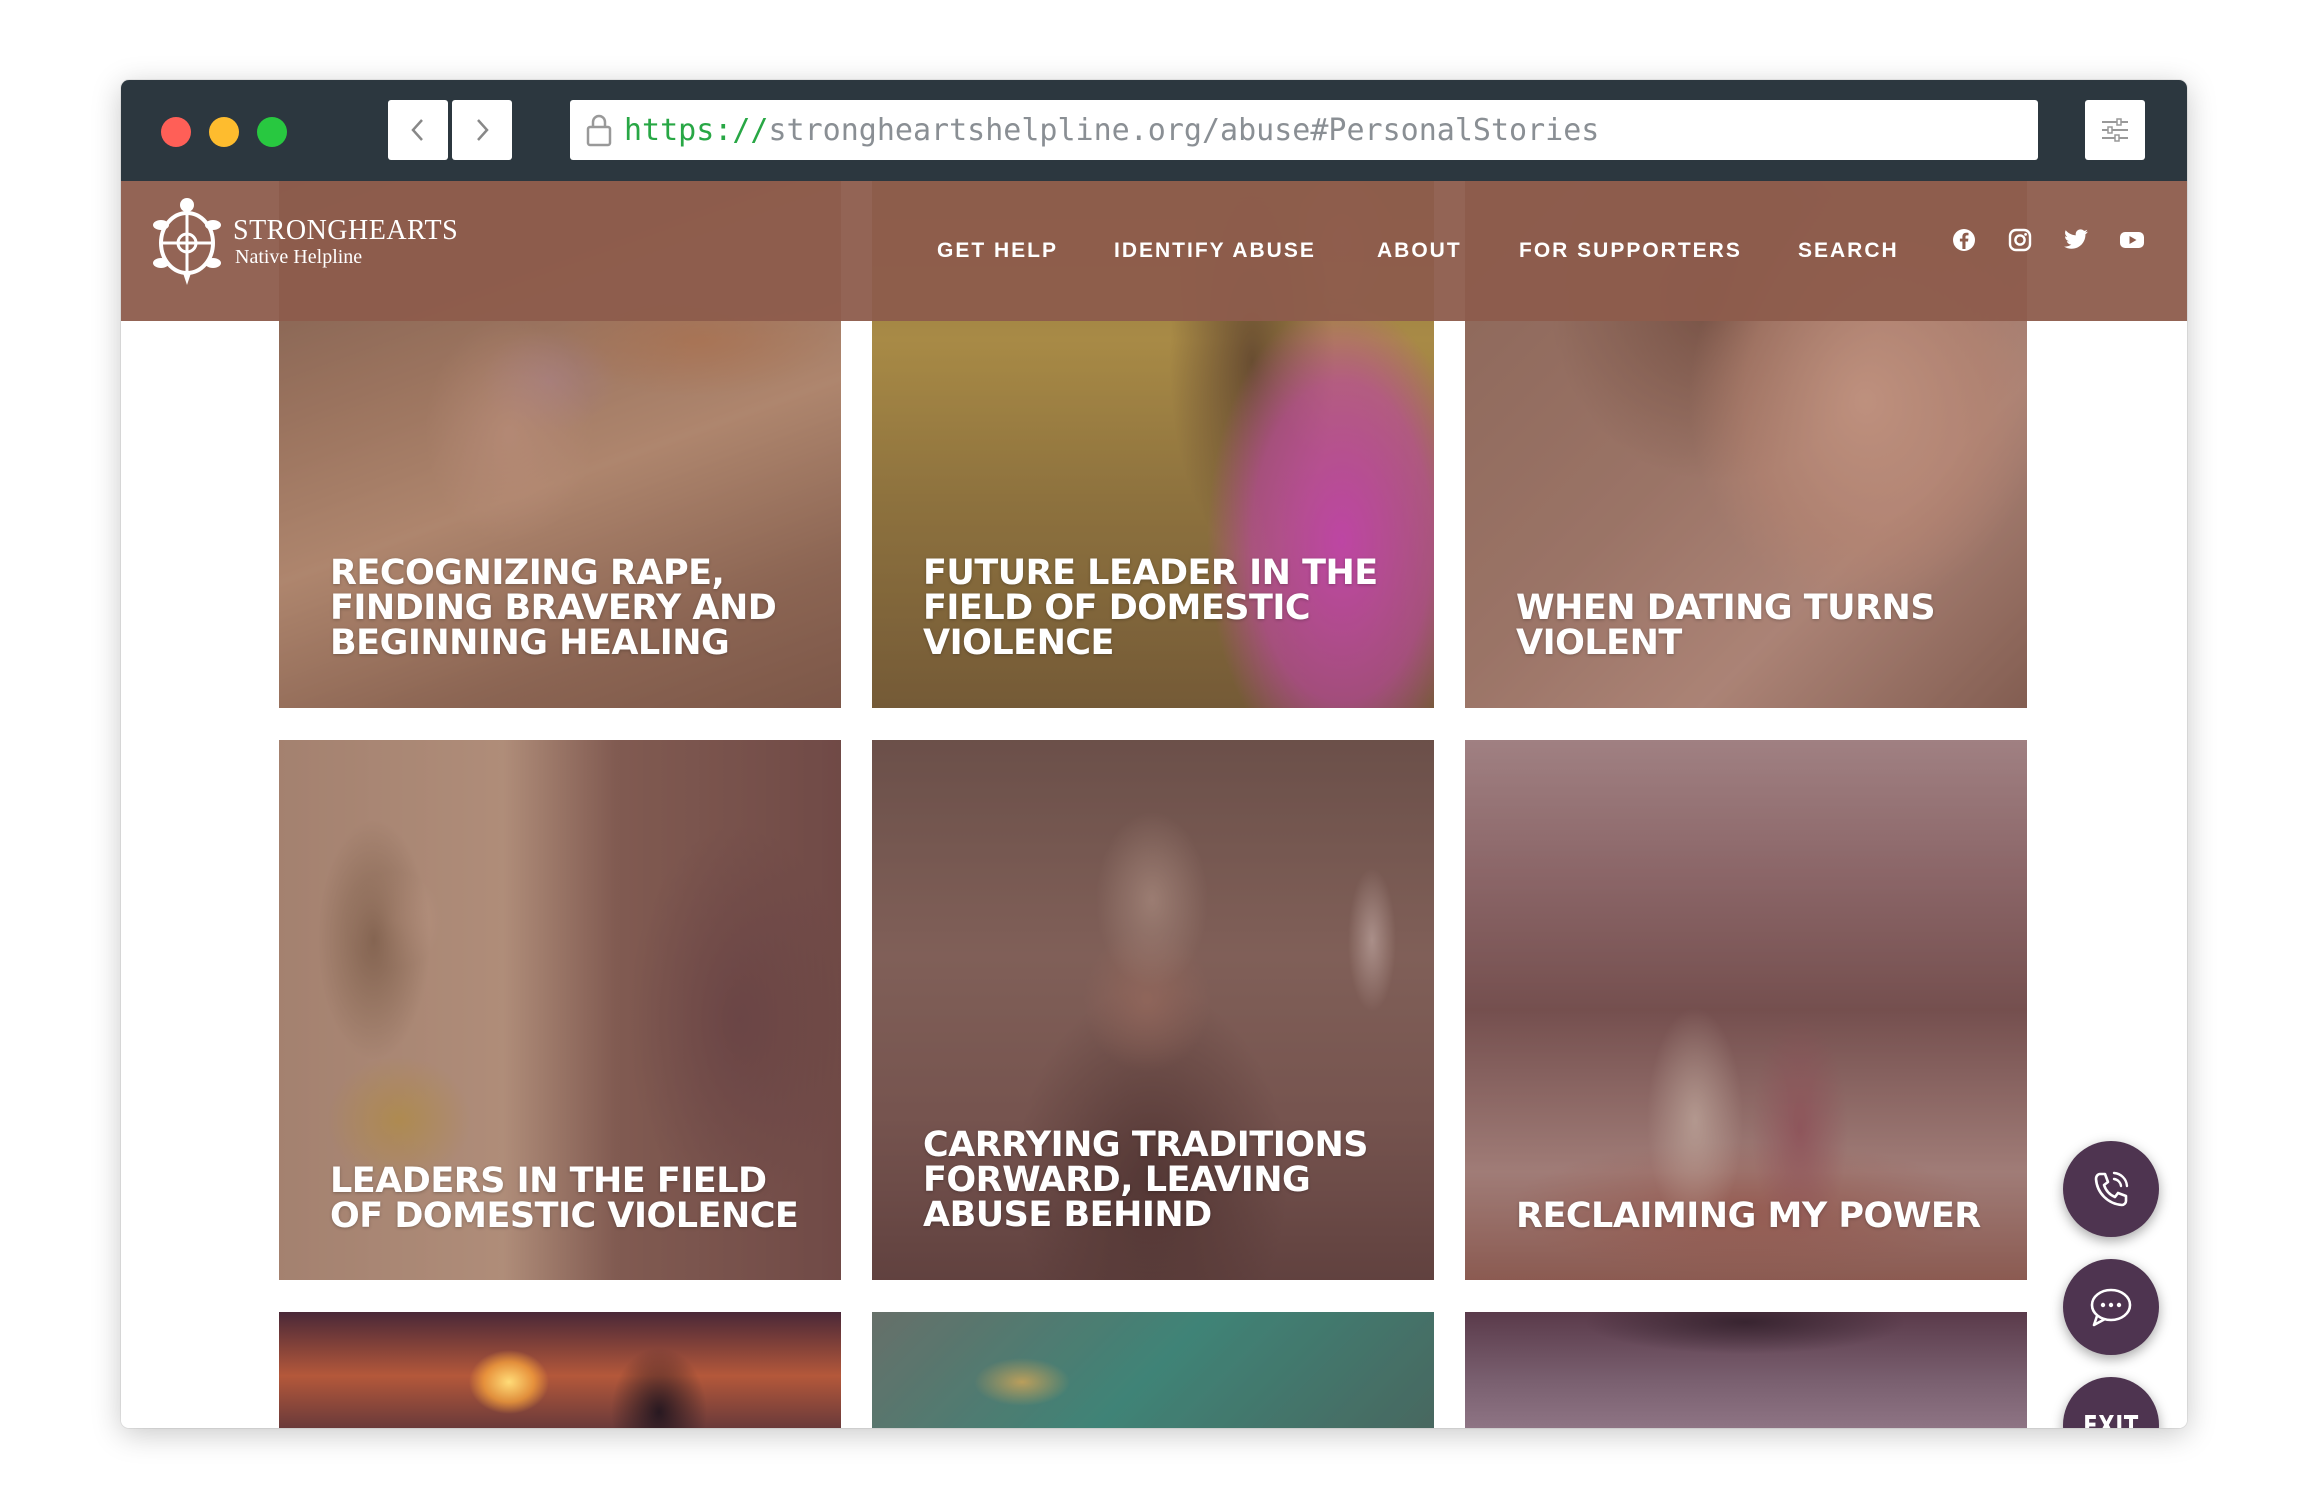 The image size is (2300, 1504). I want to click on story-card-reclaiming-power: RECLAIMING MY POWER, so click(1746, 1010).